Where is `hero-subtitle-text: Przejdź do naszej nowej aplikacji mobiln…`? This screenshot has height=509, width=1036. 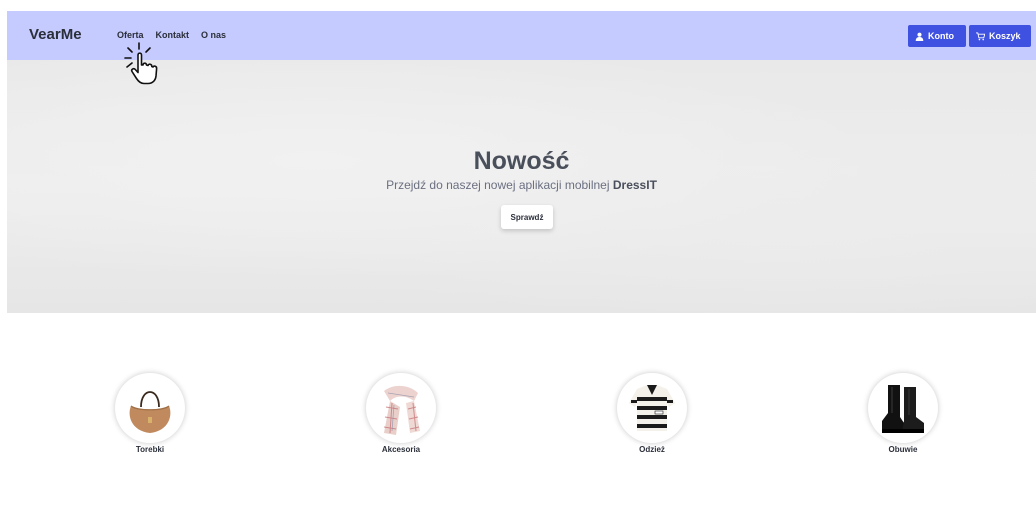 hero-subtitle-text: Przejdź do naszej nowej aplikacji mobiln… is located at coordinates (498, 185).